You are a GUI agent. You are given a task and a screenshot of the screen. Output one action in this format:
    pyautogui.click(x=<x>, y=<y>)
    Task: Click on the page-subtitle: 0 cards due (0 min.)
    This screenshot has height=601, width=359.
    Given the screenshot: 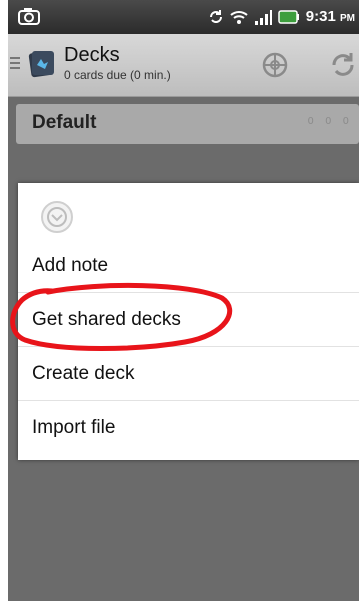 What is the action you would take?
    pyautogui.click(x=117, y=75)
    